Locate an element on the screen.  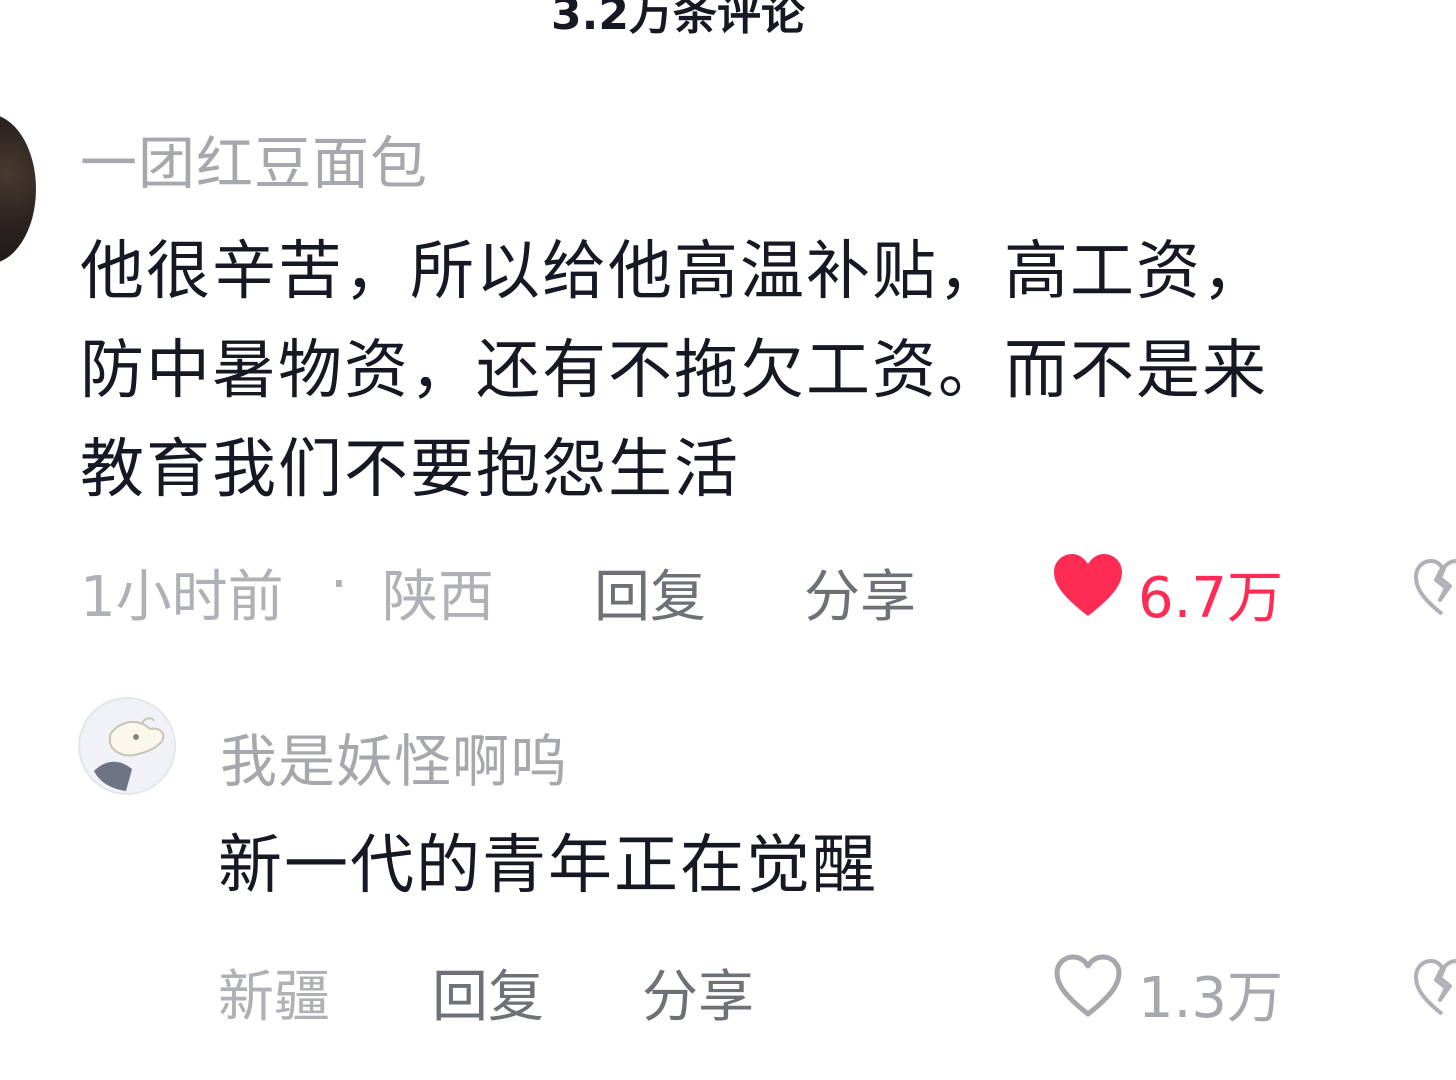
comment-text-line: 他很辛苦，所以给他高温补贴，高工资， is located at coordinates (674, 272).